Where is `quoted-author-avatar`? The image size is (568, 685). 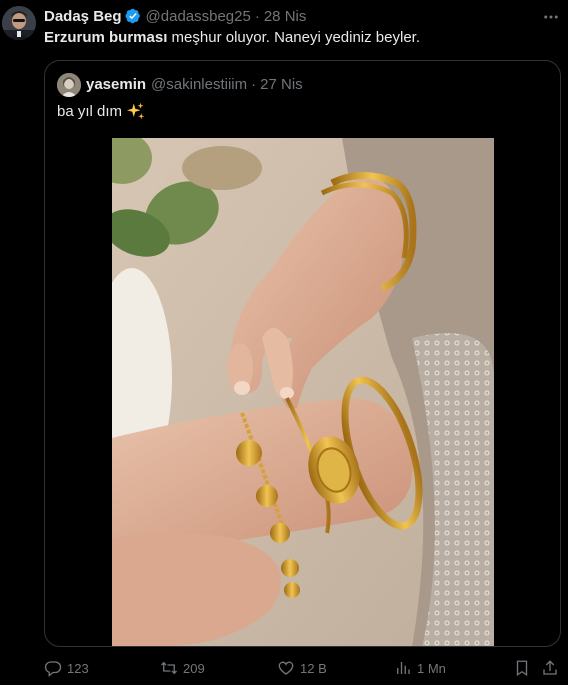
quoted-author-avatar is located at coordinates (69, 85).